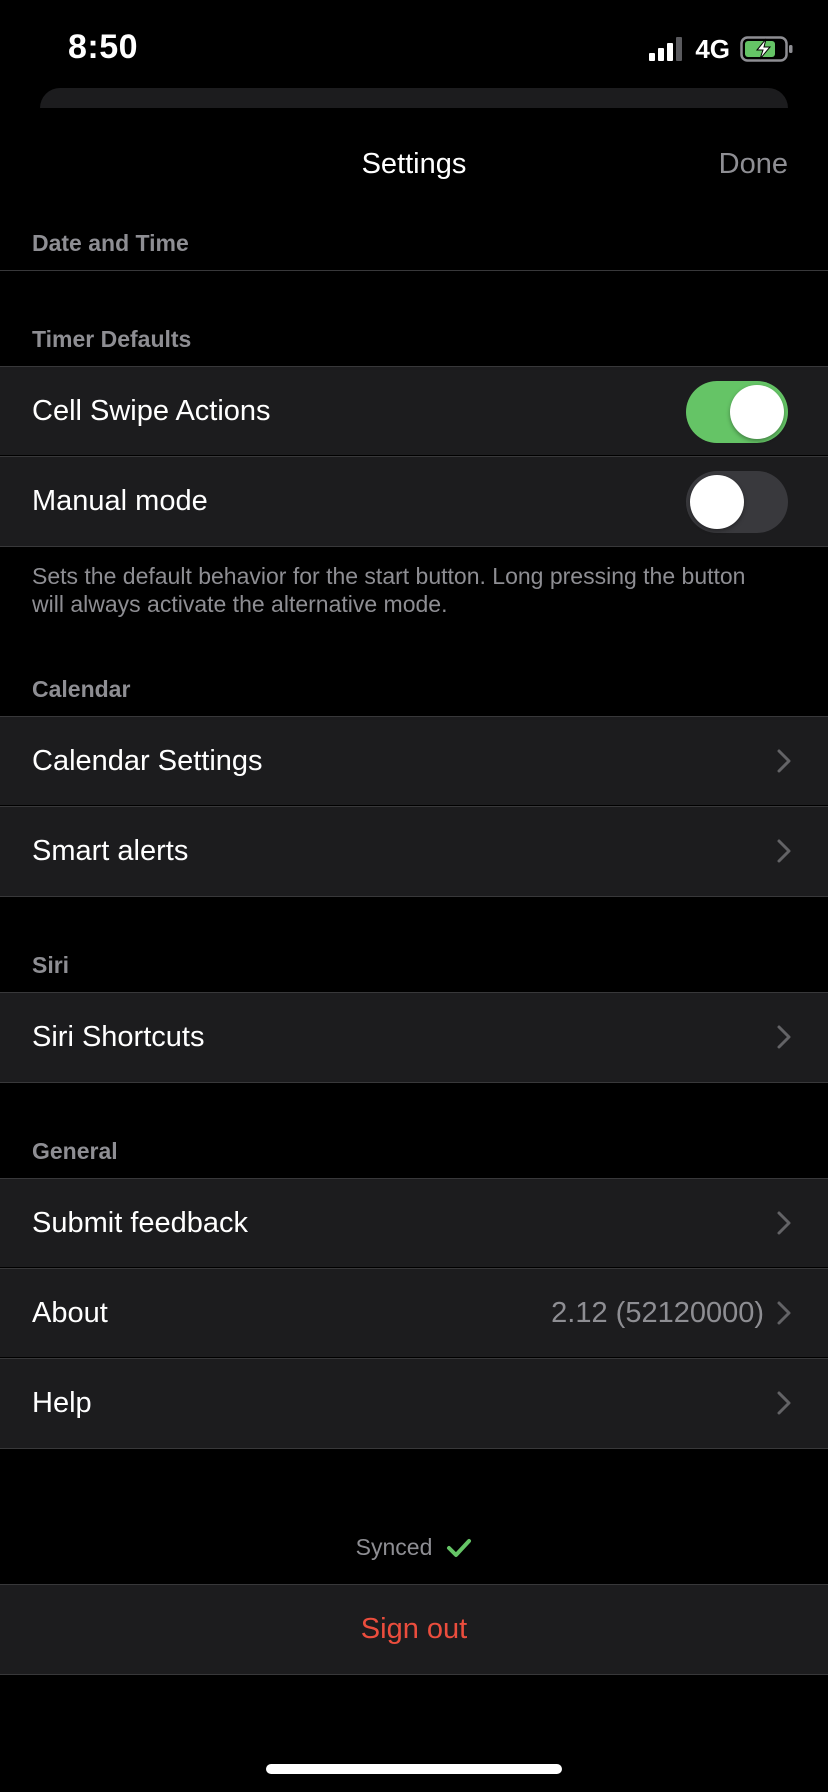  I want to click on manual-mode-toggle, so click(737, 502).